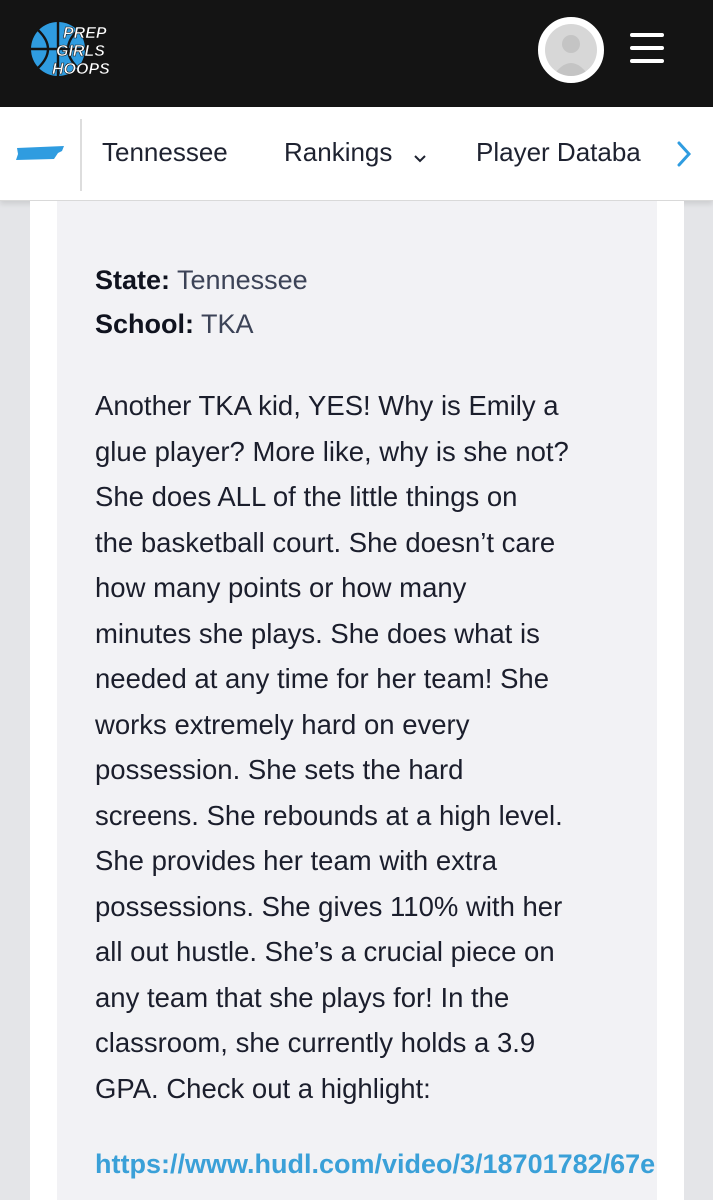 The width and height of the screenshot is (713, 1200). I want to click on nav-scroll-next-button, so click(684, 153).